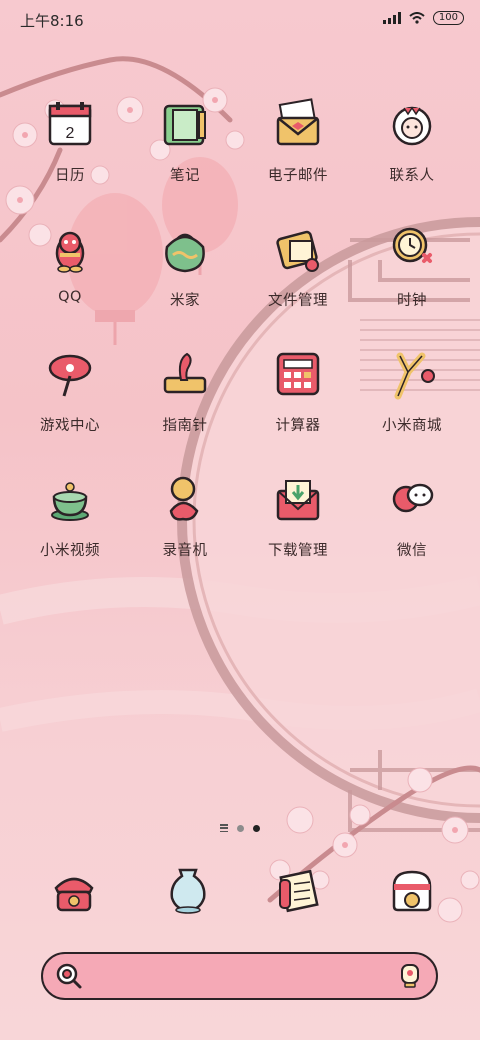  What do you see at coordinates (70, 501) in the screenshot?
I see `mi-video-icon` at bounding box center [70, 501].